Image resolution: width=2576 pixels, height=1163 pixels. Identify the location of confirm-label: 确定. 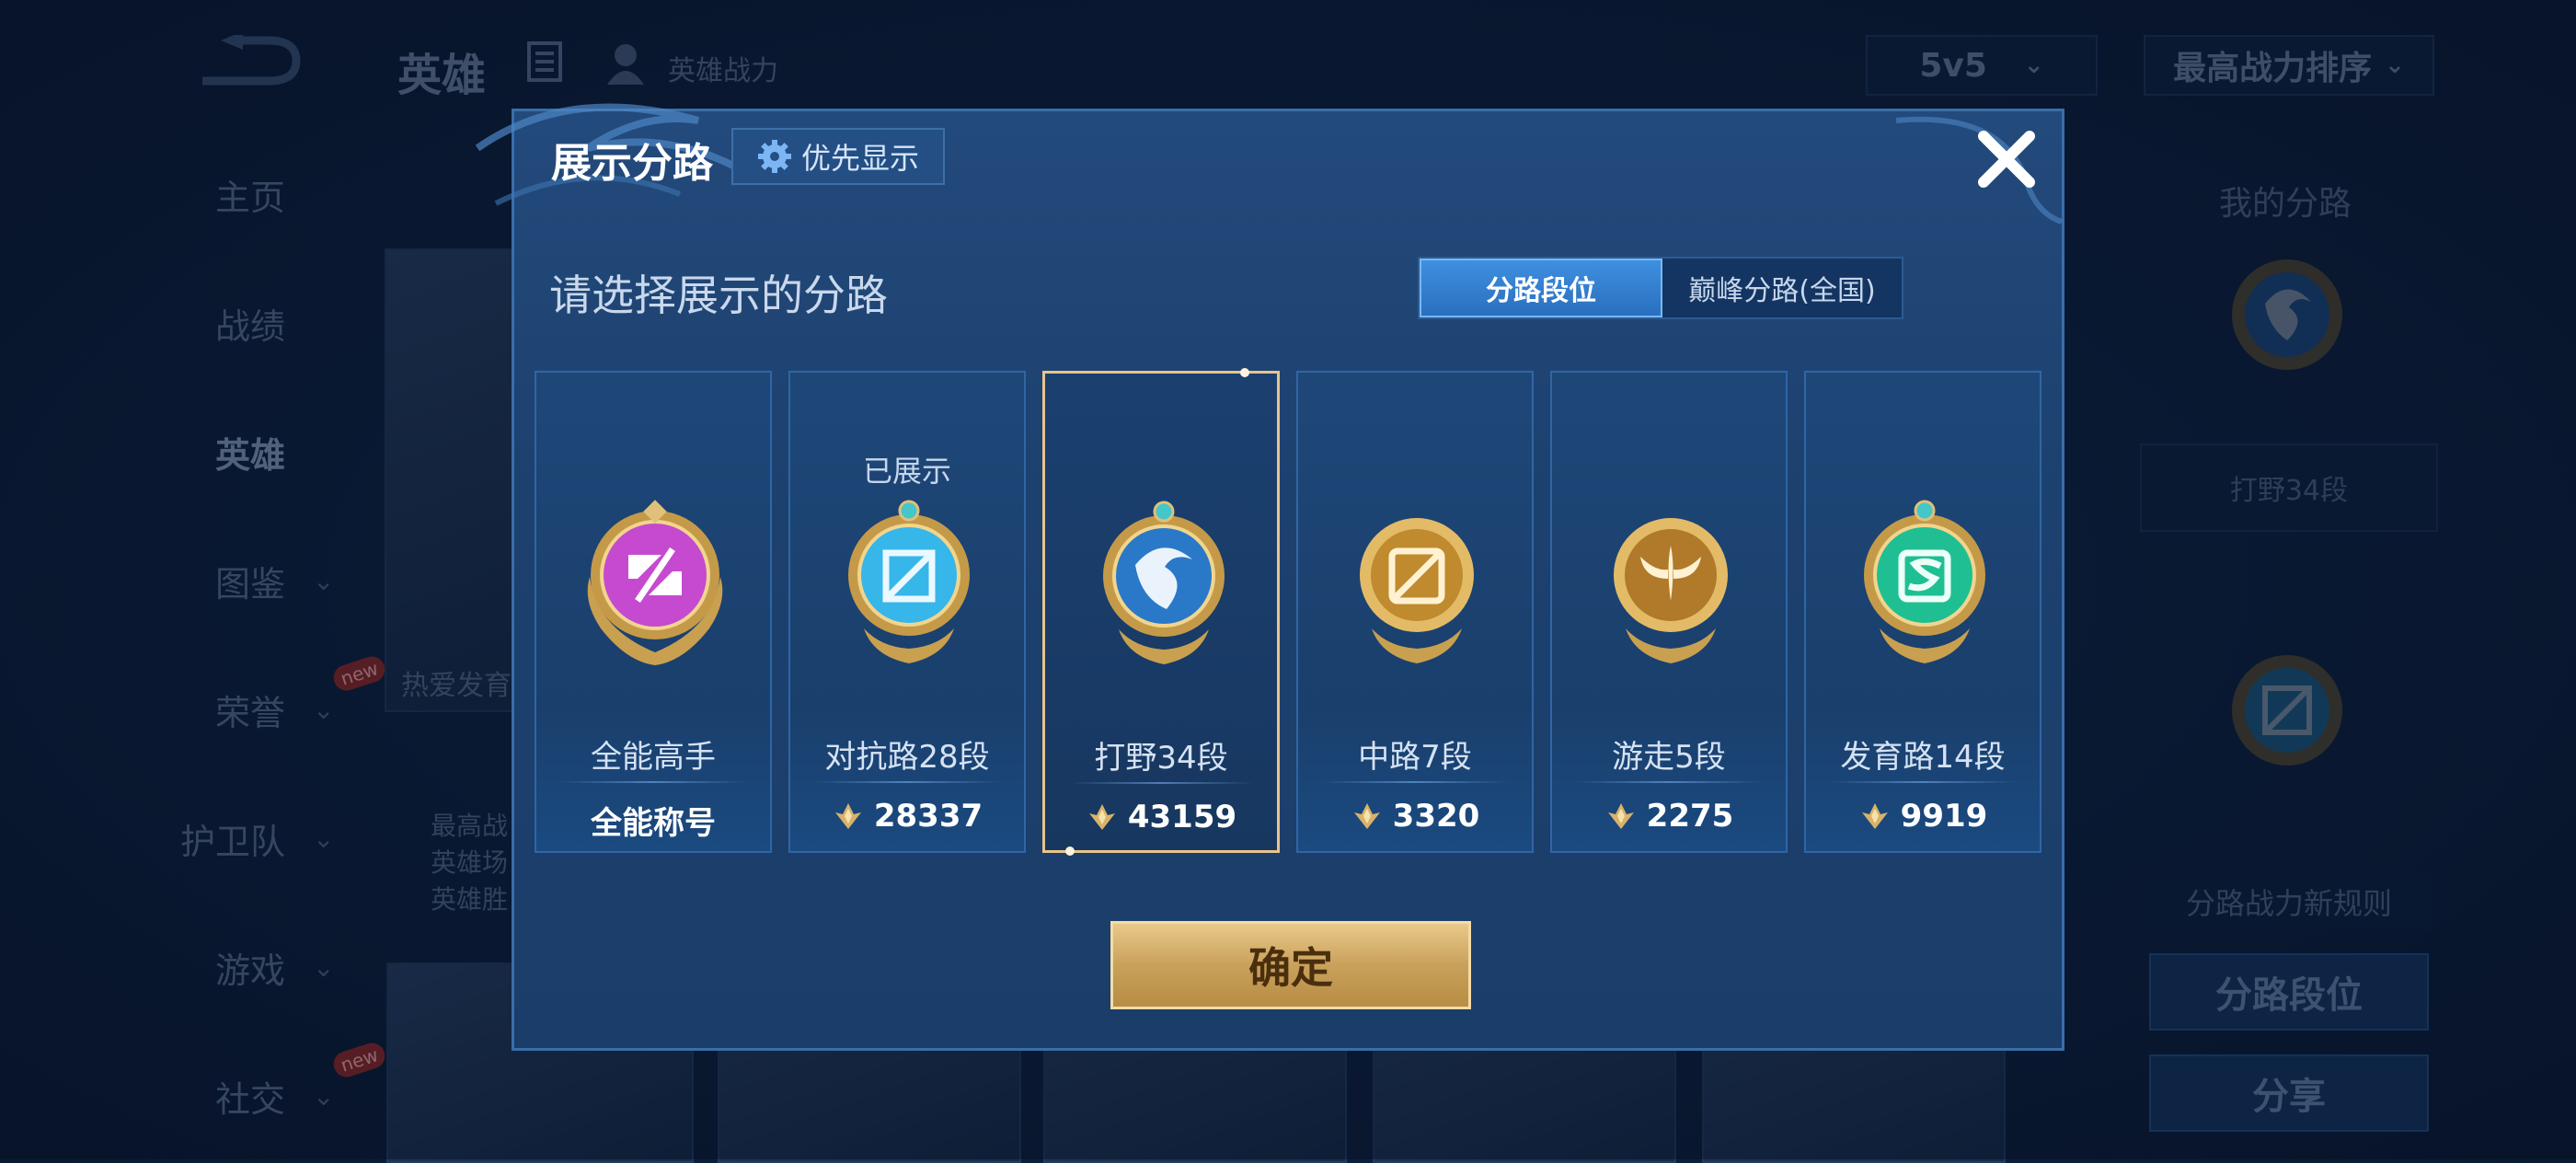
(1290, 968).